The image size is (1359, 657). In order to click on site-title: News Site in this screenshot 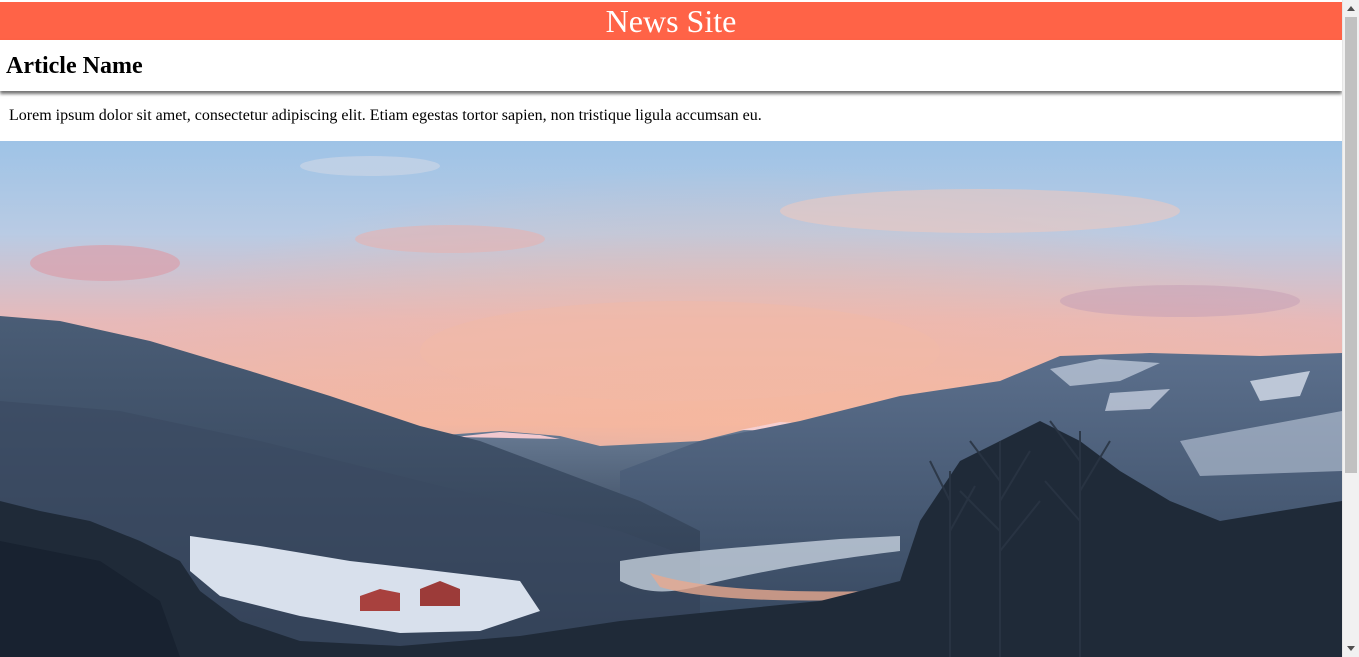, I will do `click(671, 21)`.